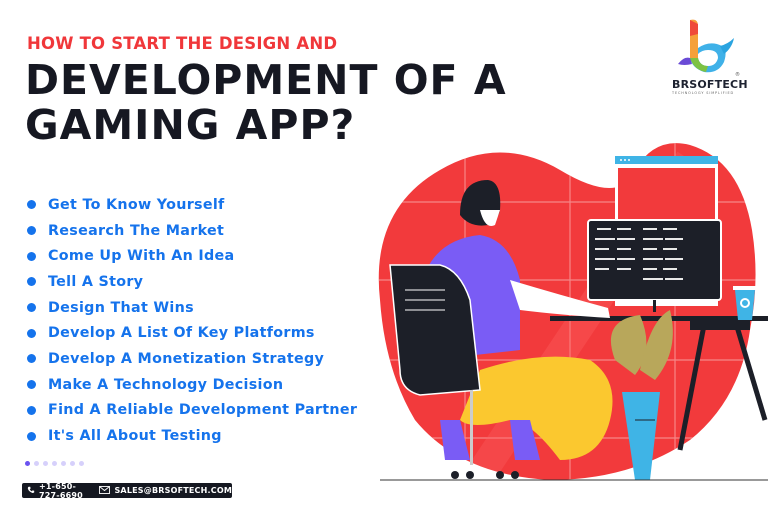 This screenshot has height=512, width=768. I want to click on title-line-1: DEVELOPMENT OF A, so click(266, 80).